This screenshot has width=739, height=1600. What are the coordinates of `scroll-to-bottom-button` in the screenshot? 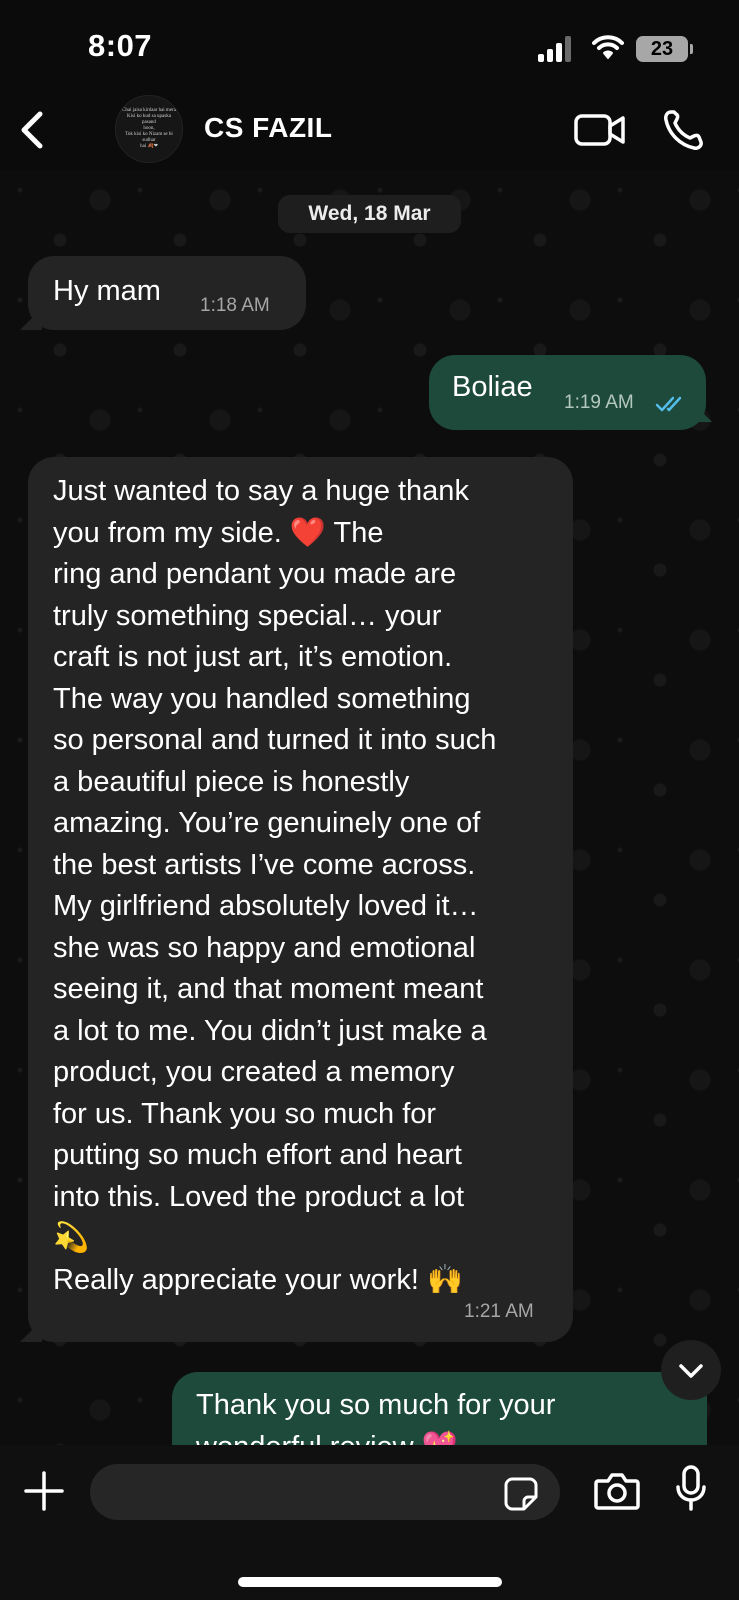 It's located at (691, 1370).